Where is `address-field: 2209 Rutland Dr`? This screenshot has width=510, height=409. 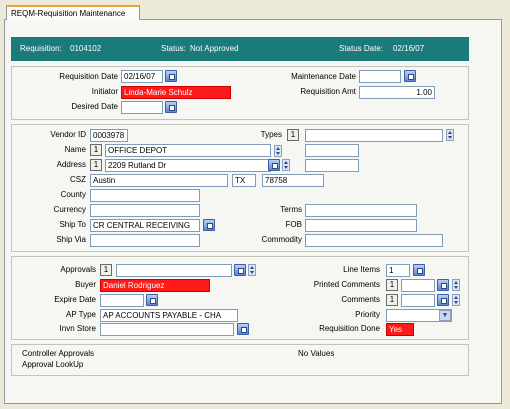
address-field: 2209 Rutland Dr is located at coordinates (188, 165).